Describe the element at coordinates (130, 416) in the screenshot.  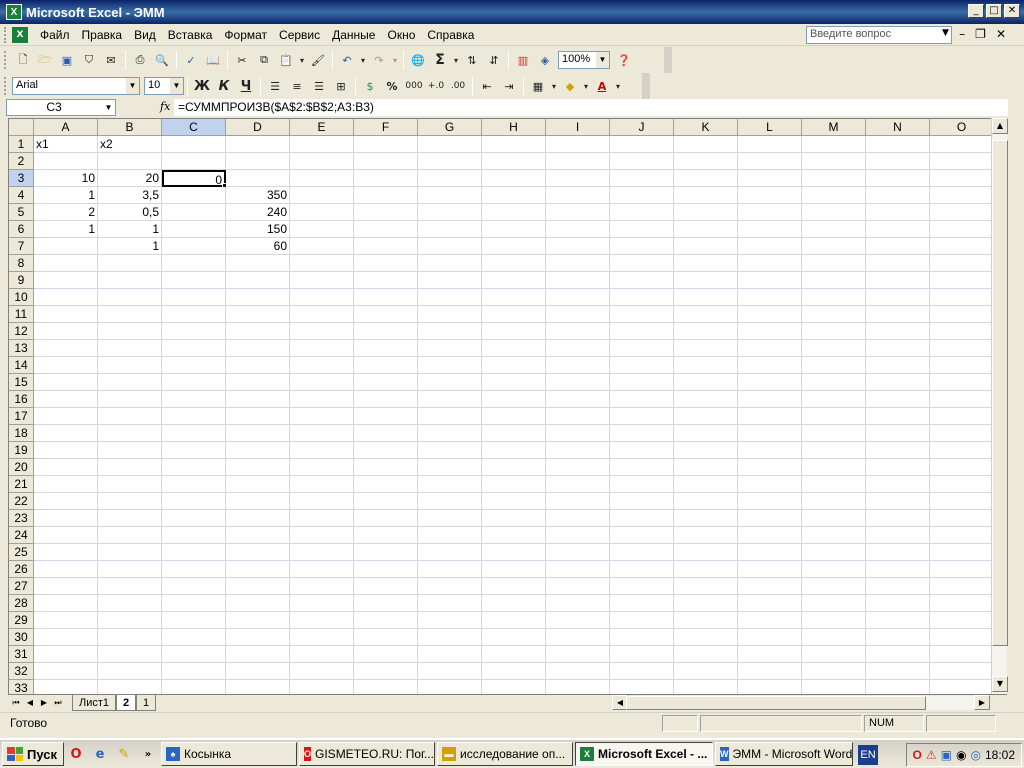
I see `cell-b17` at that location.